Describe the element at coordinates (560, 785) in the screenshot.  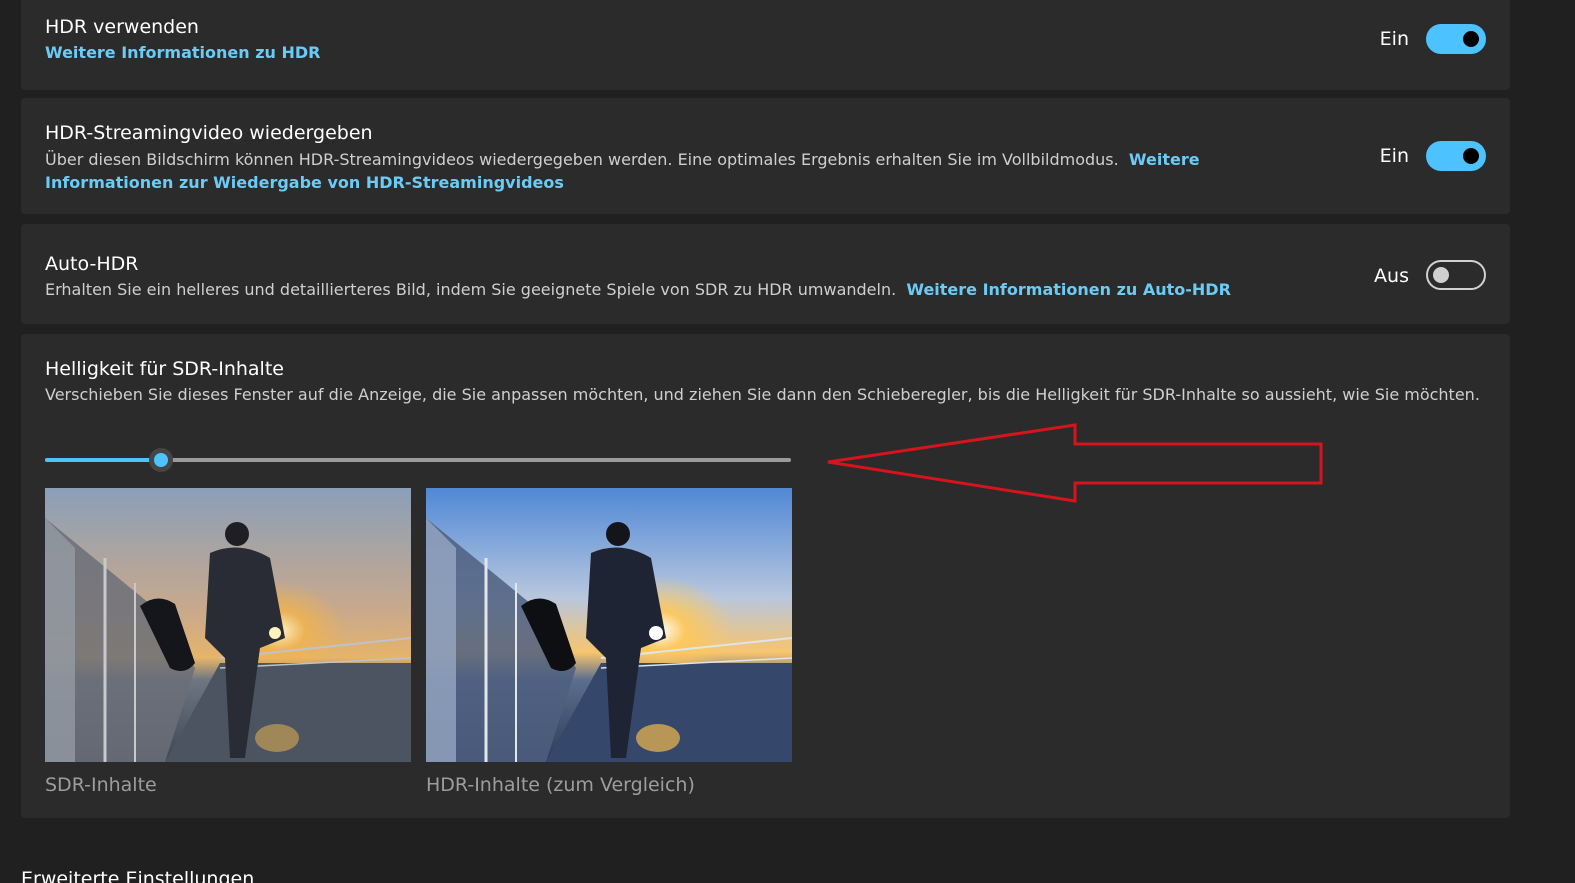
I see `hdr-caption: HDR-Inhalte (zum Vergleich)` at that location.